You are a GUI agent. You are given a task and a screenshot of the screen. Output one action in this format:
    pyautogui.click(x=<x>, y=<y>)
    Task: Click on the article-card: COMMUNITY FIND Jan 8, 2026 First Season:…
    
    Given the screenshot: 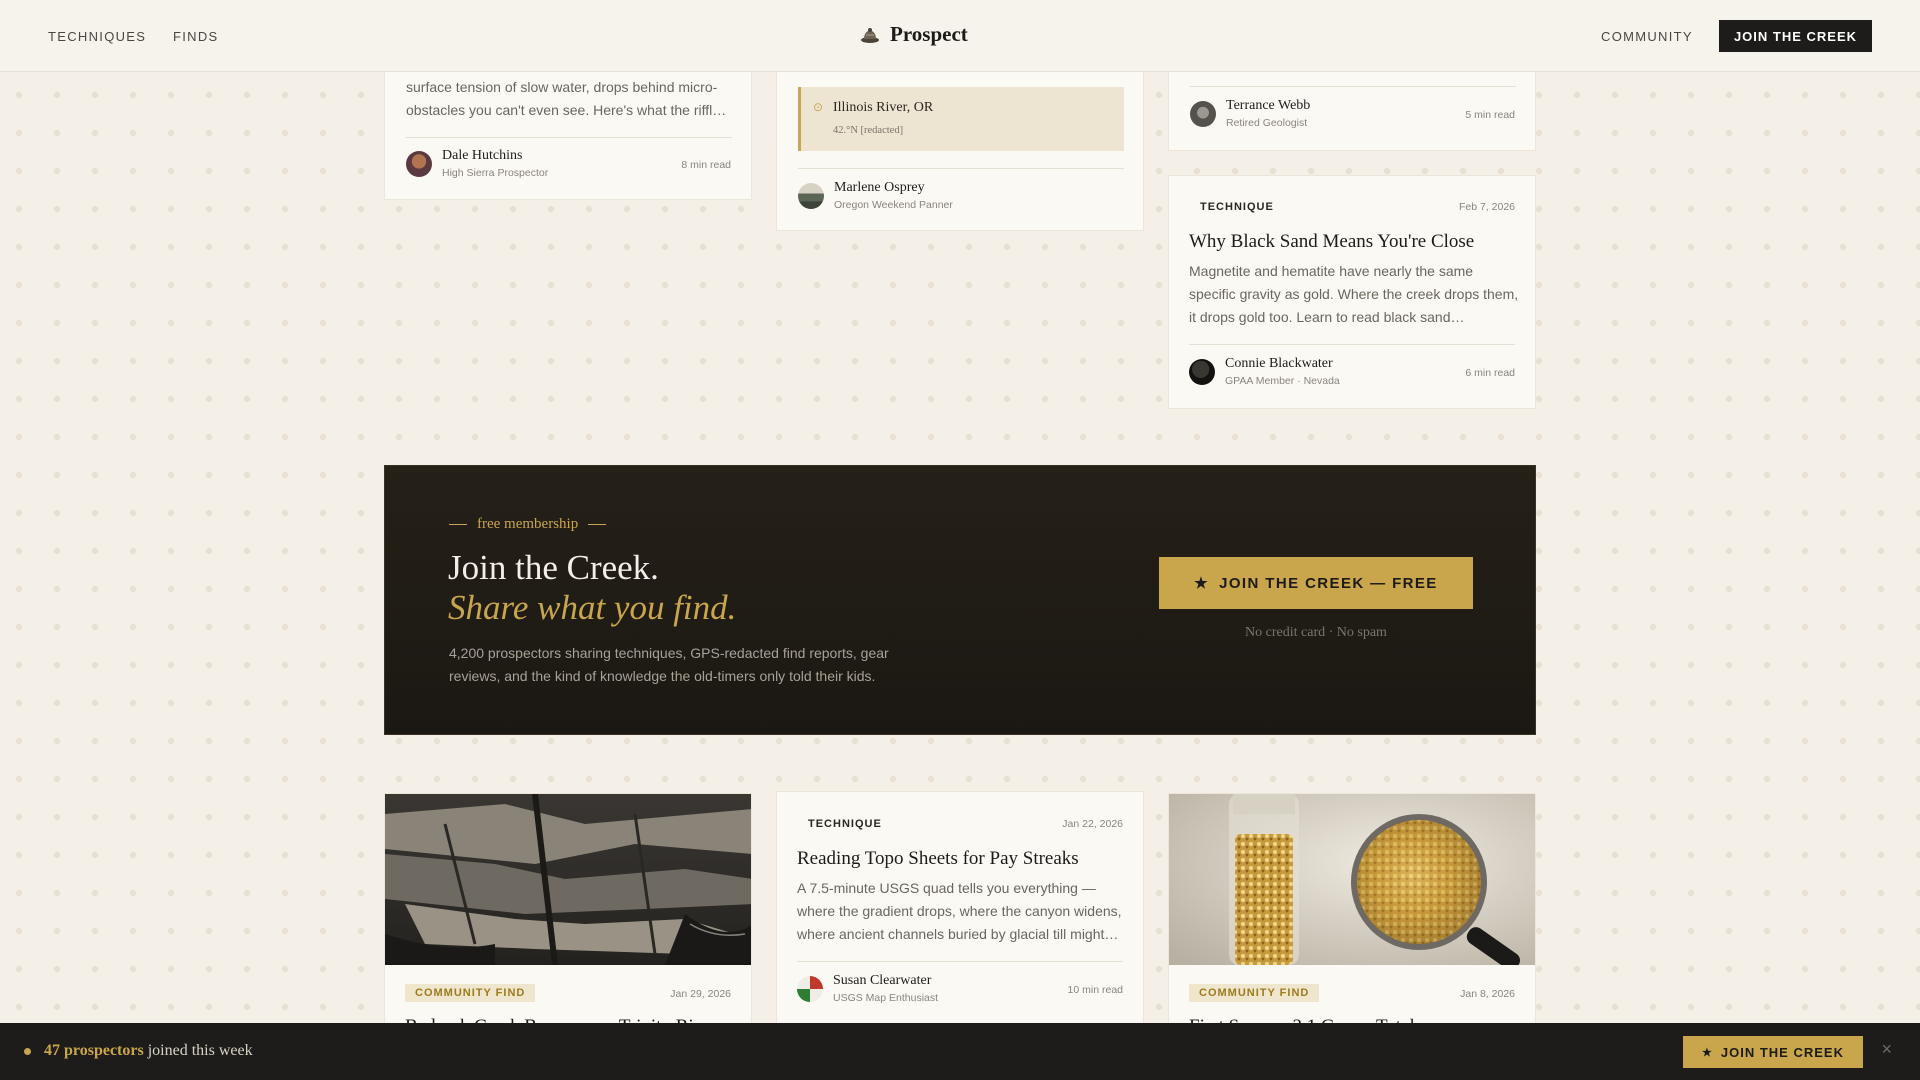 What is the action you would take?
    pyautogui.click(x=1352, y=913)
    